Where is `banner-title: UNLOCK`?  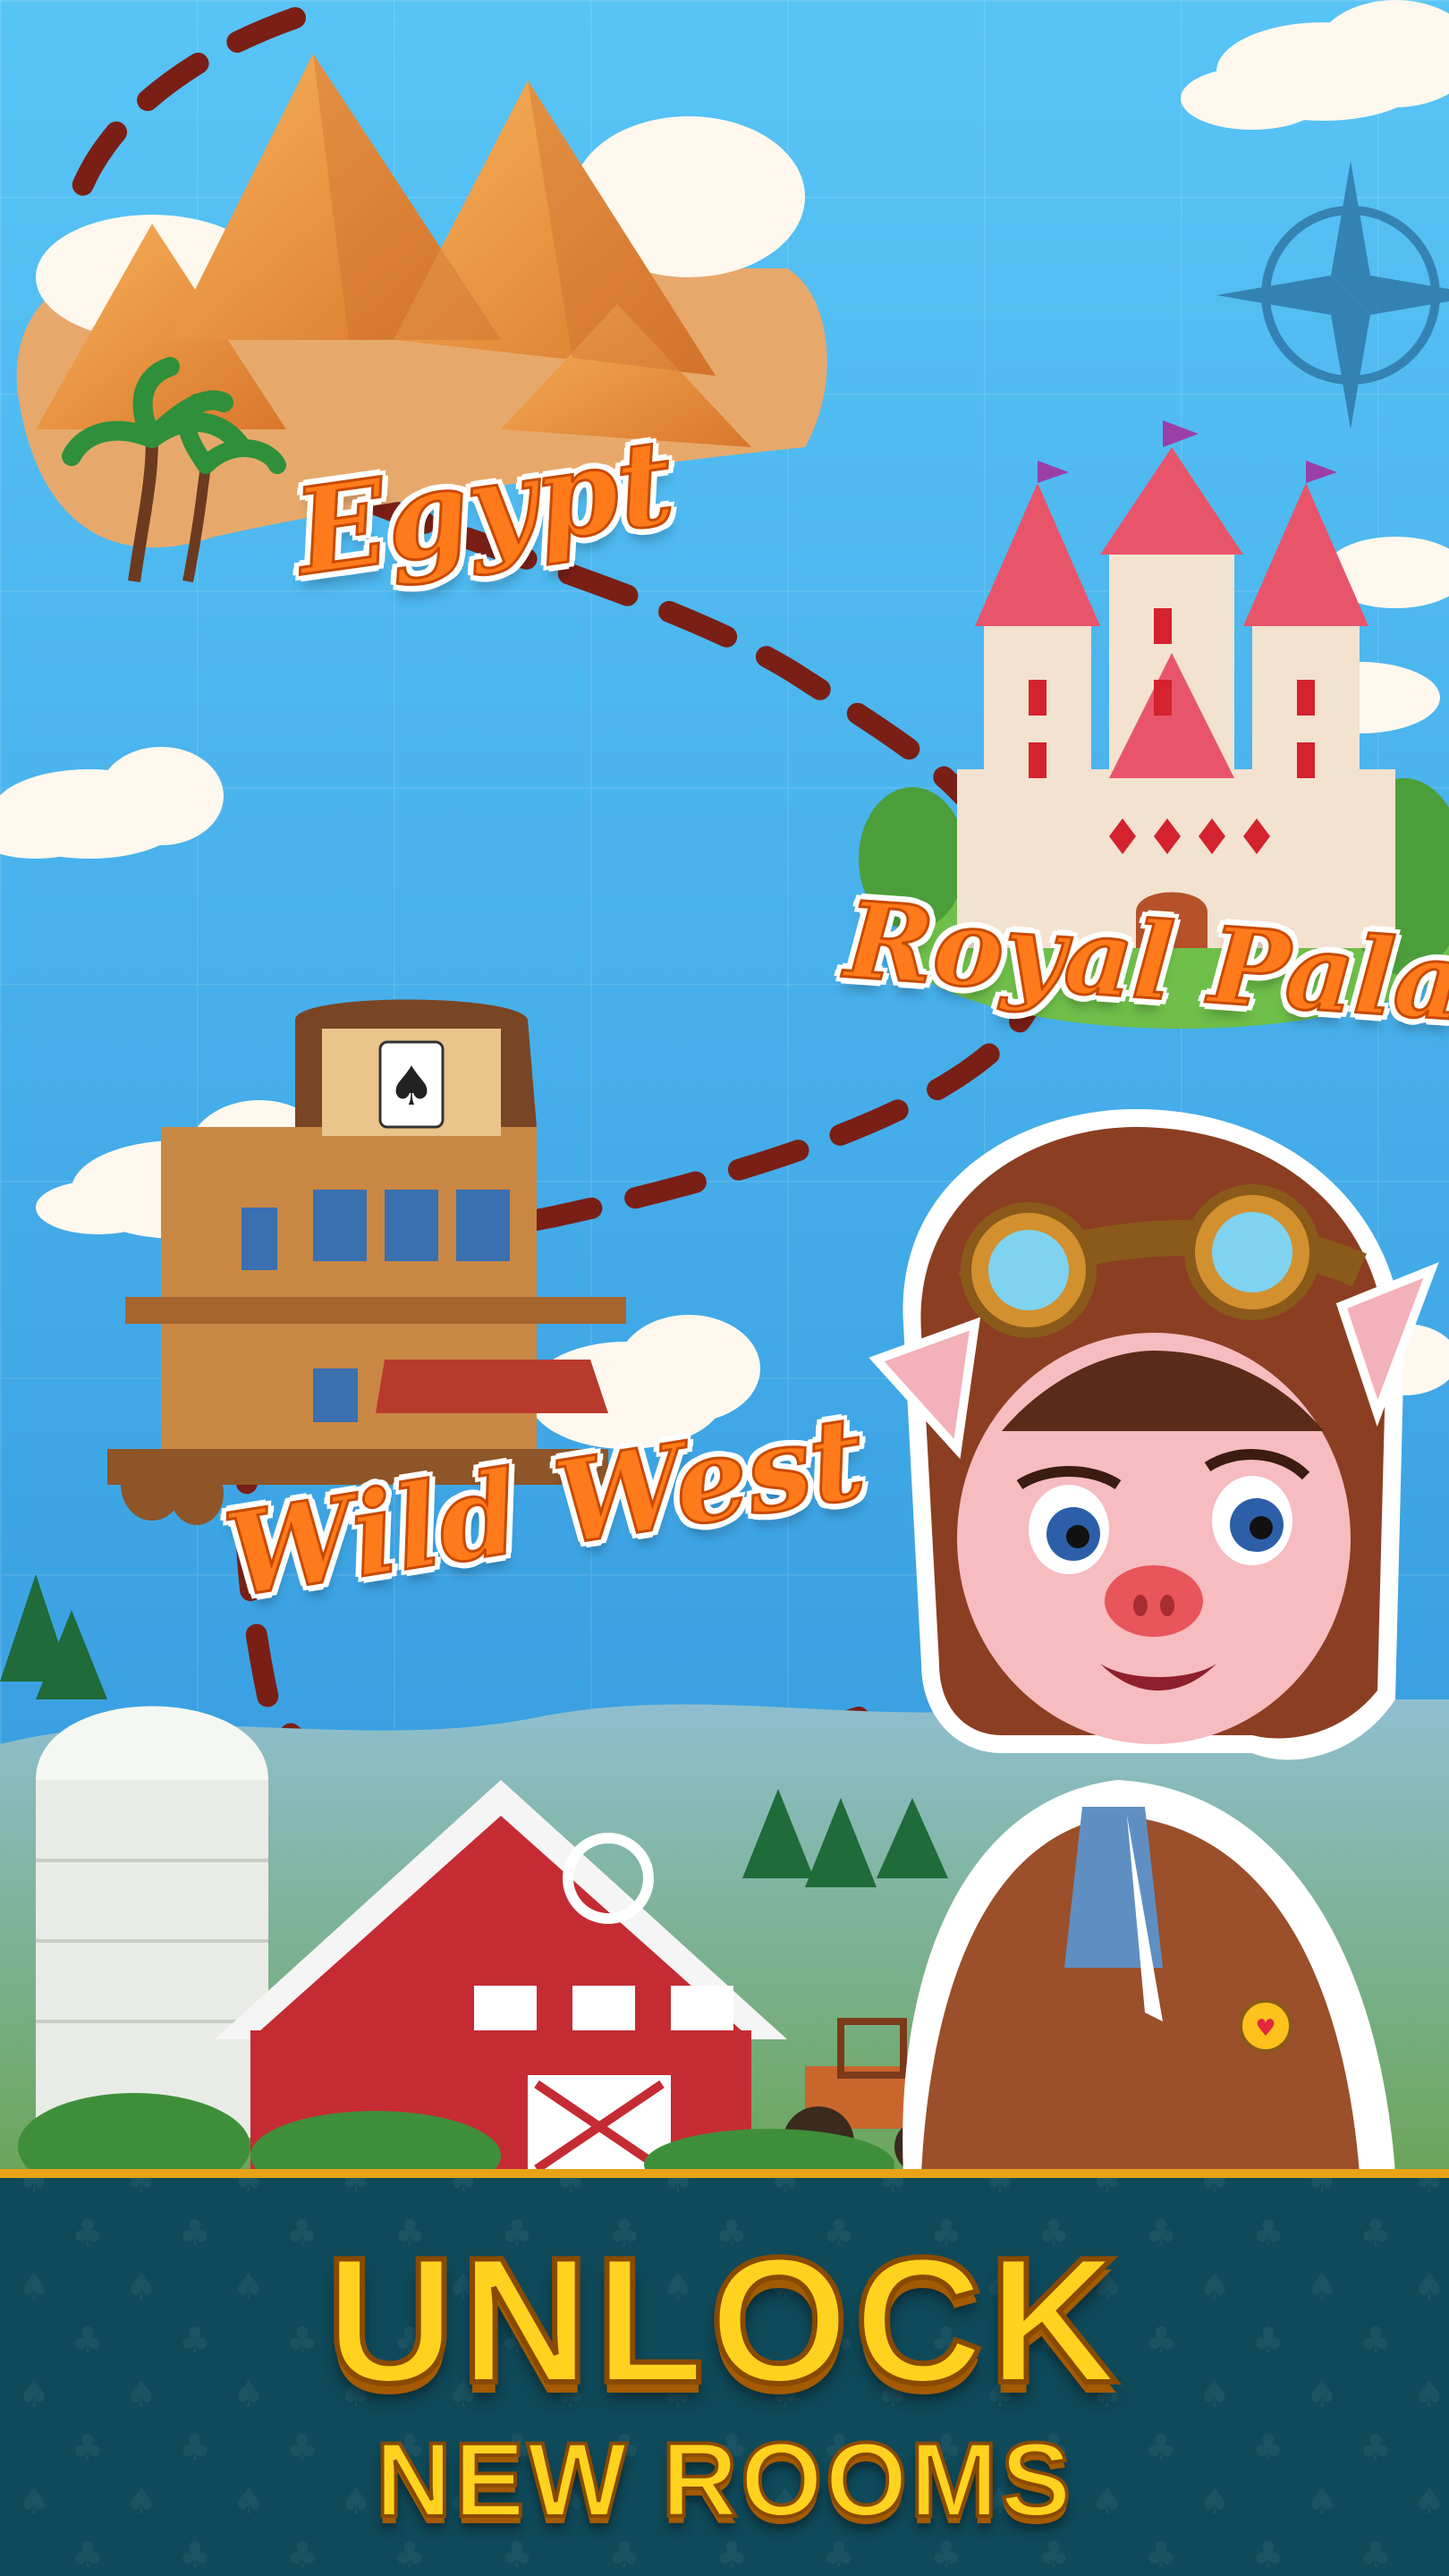 banner-title: UNLOCK is located at coordinates (723, 2320).